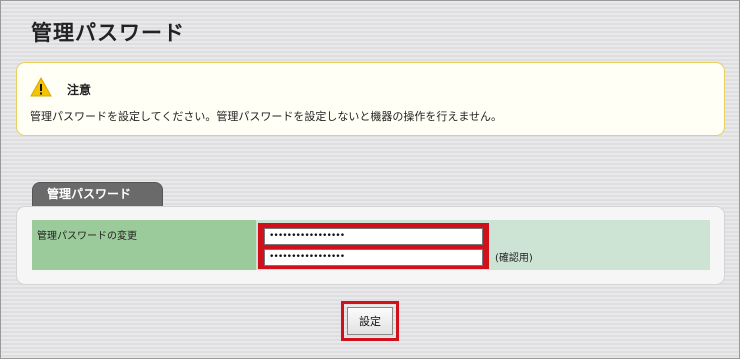 The image size is (740, 359). What do you see at coordinates (144, 245) in the screenshot?
I see `password-change-label: 管理パスワードの変更` at bounding box center [144, 245].